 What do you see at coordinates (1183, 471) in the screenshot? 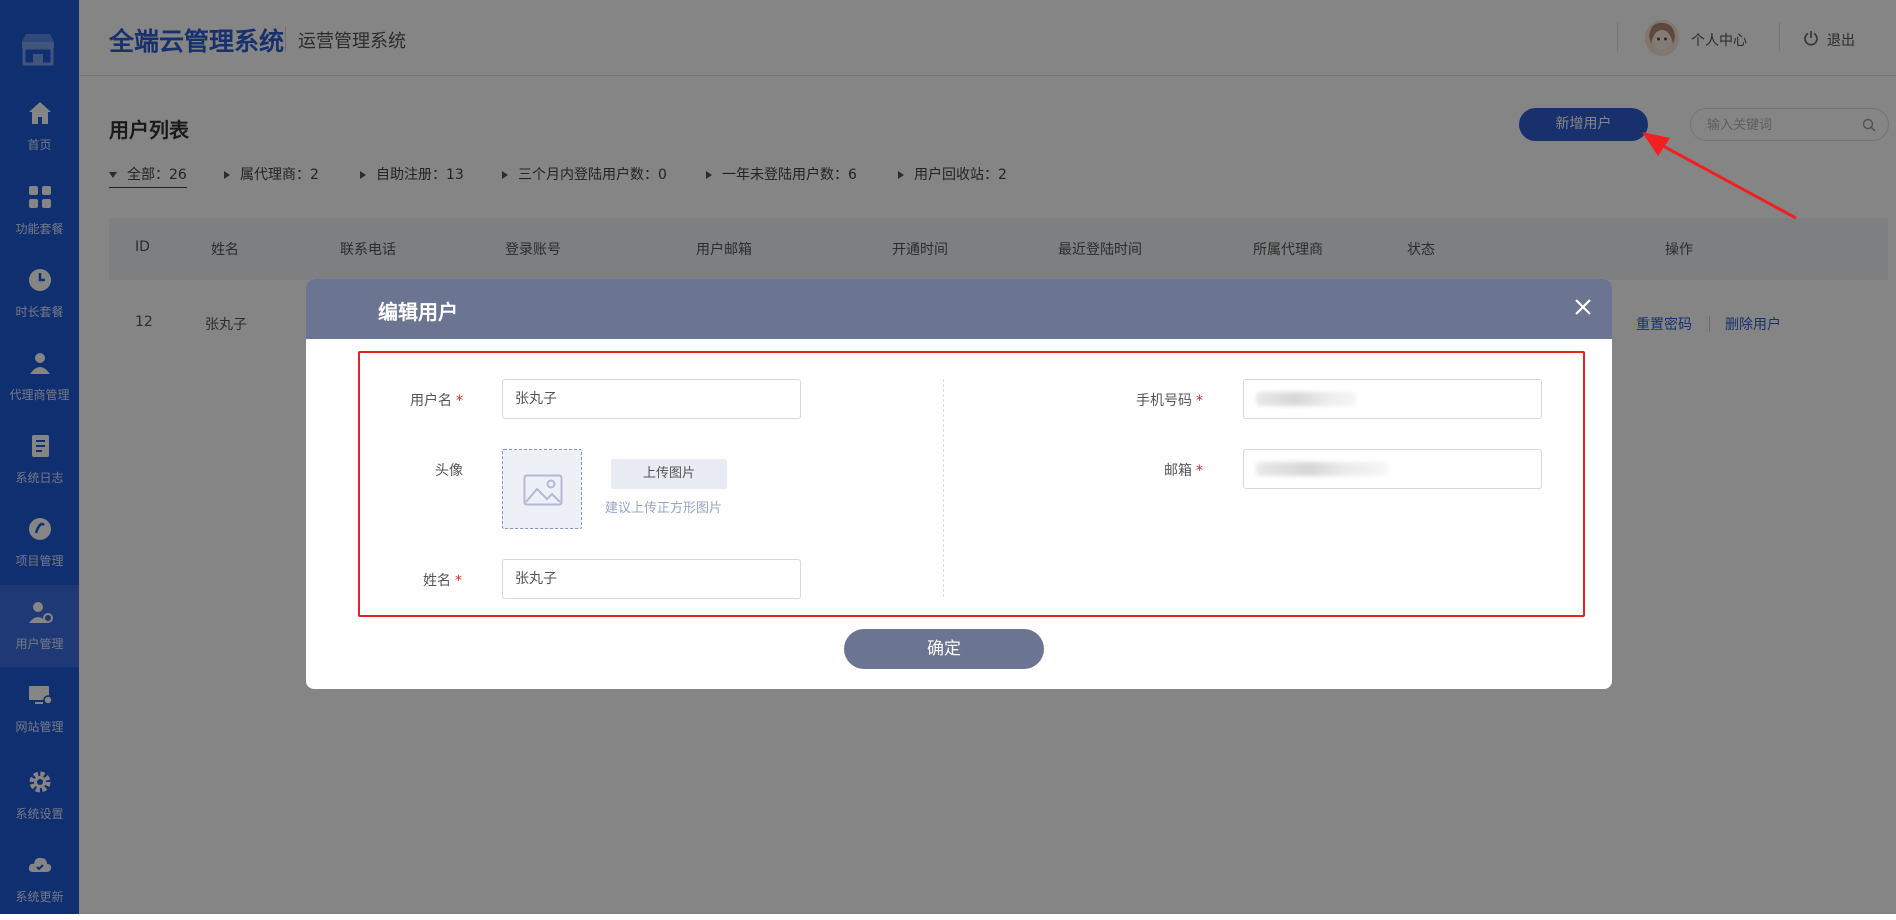
I see `email-label: 邮箱 *` at bounding box center [1183, 471].